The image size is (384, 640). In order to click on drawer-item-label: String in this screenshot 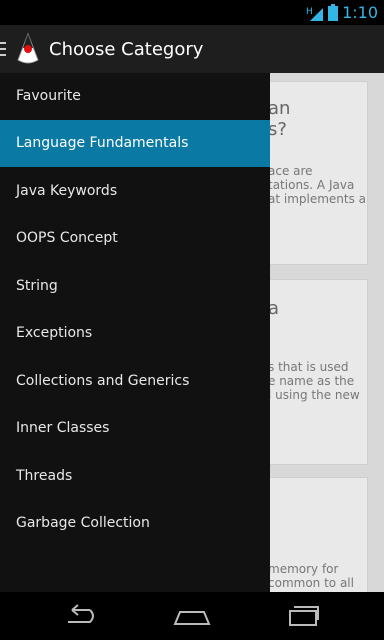, I will do `click(37, 286)`.